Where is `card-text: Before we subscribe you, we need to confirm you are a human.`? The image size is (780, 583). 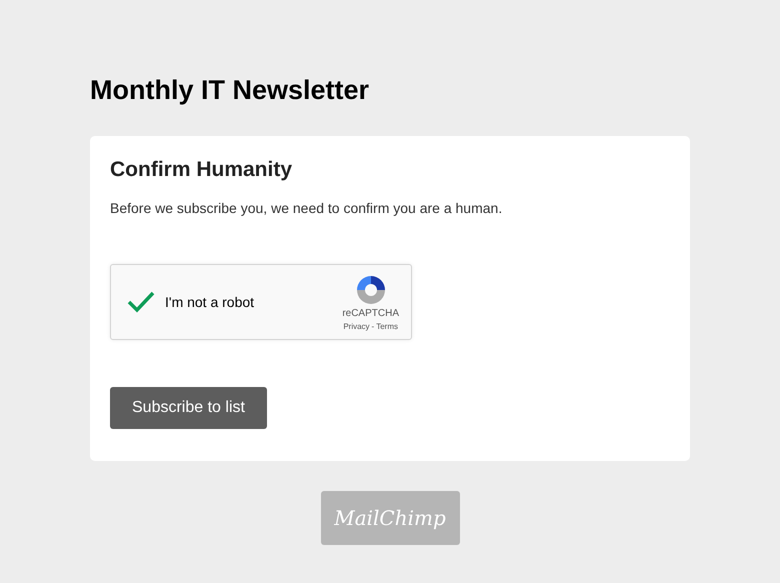
card-text: Before we subscribe you, we need to confirm you are a human. is located at coordinates (306, 208).